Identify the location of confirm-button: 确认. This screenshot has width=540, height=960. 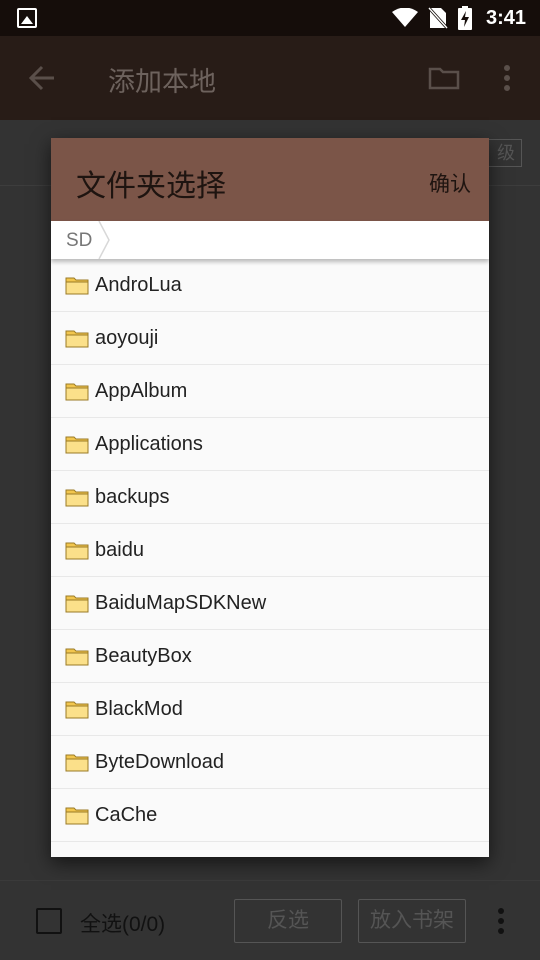
(450, 183).